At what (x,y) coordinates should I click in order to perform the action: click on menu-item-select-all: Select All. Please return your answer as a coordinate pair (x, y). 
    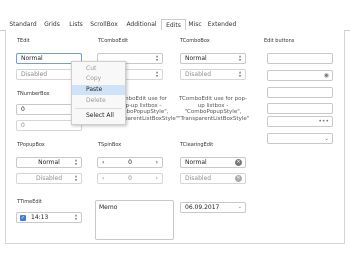
    Looking at the image, I should click on (98, 116).